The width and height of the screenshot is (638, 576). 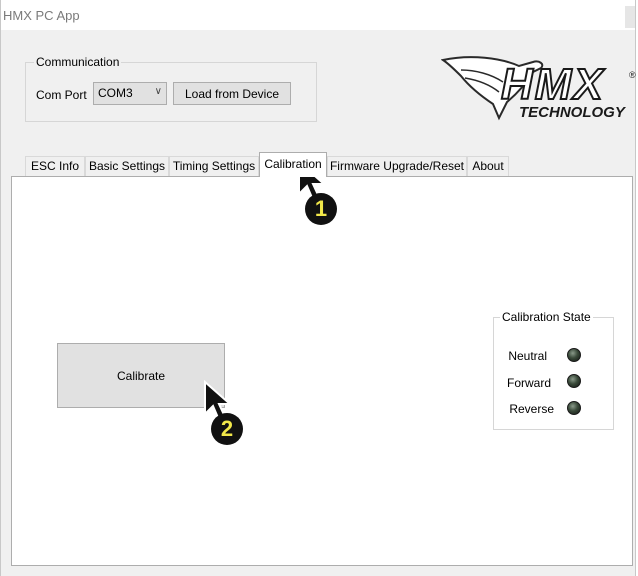 What do you see at coordinates (572, 112) in the screenshot?
I see `logo-technology: TECHNOLOGY` at bounding box center [572, 112].